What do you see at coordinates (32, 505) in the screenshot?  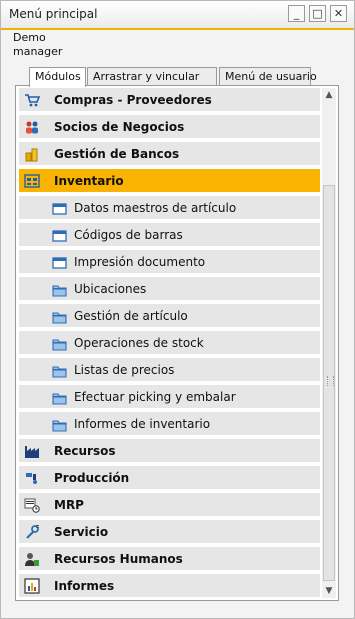 I see `mrp-icon` at bounding box center [32, 505].